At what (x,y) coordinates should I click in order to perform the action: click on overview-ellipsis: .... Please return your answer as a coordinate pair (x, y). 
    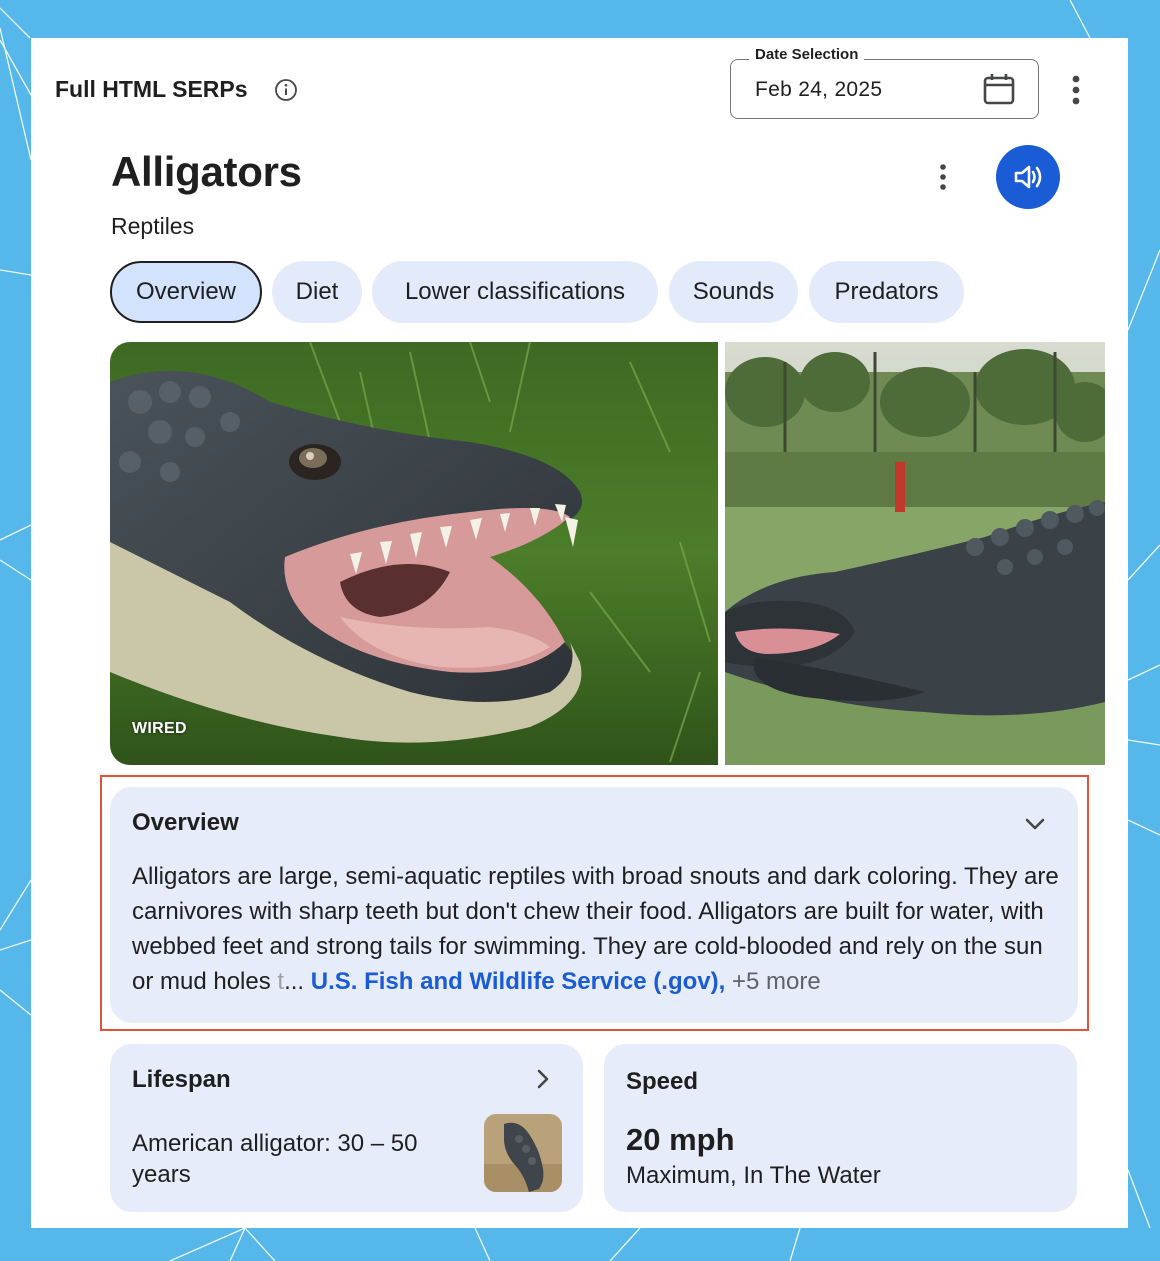
    Looking at the image, I should click on (297, 981).